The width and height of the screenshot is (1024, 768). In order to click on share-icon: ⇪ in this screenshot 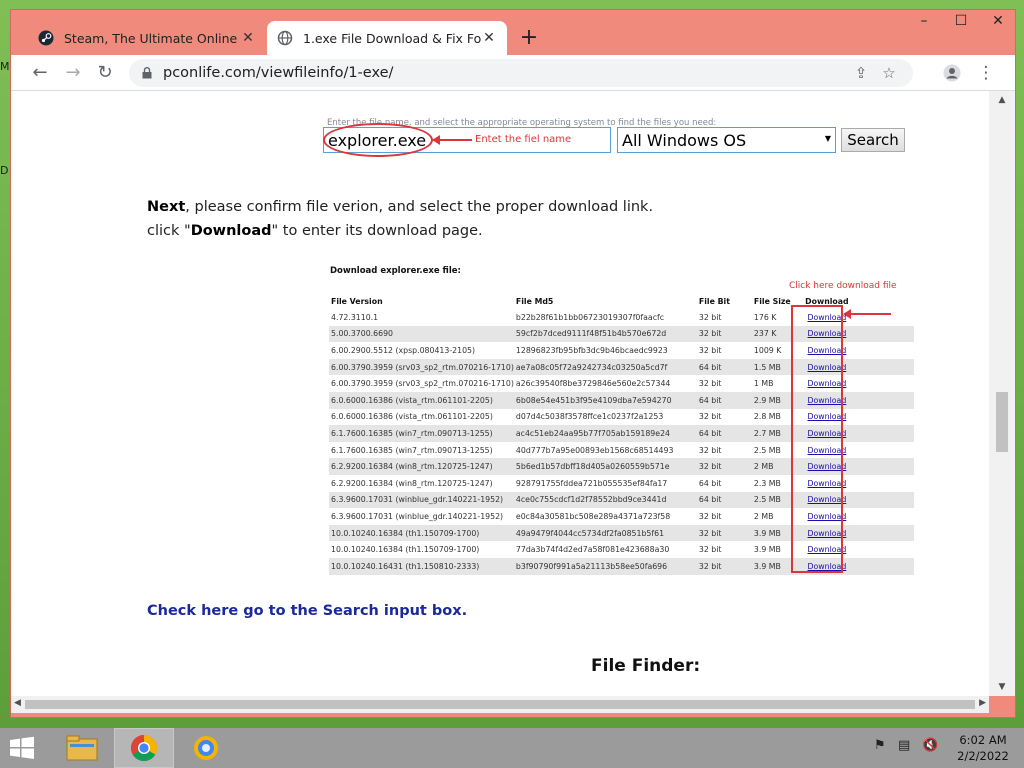, I will do `click(861, 73)`.